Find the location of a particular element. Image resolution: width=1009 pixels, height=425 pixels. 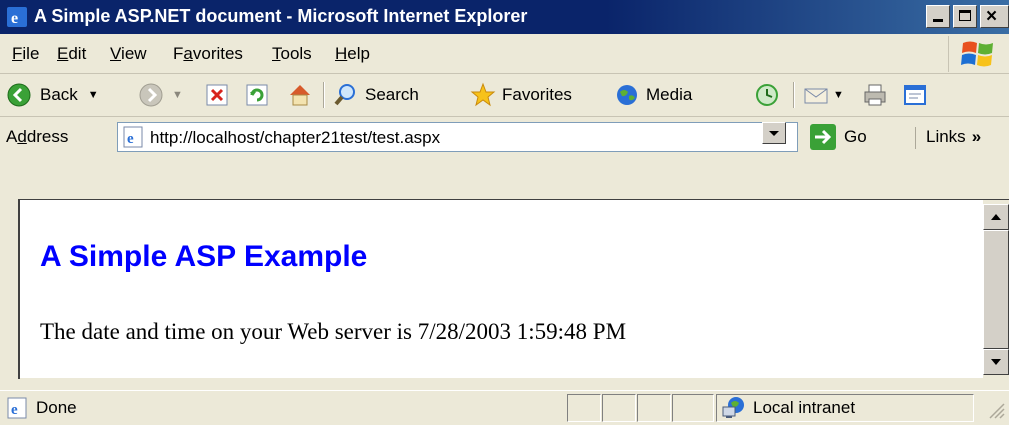

menu-favorites-pre: F is located at coordinates (178, 53).